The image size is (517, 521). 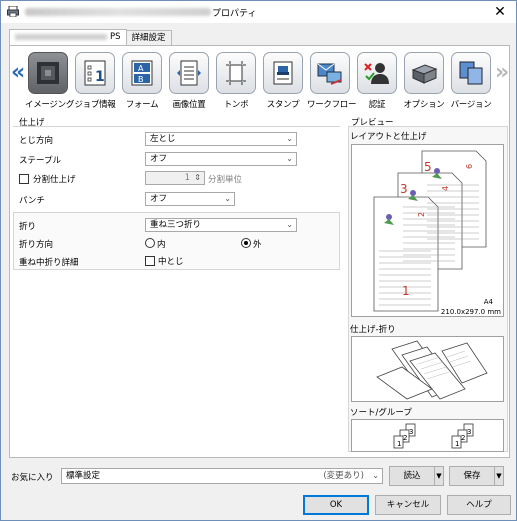 I want to click on svg-text: A, so click(x=141, y=68).